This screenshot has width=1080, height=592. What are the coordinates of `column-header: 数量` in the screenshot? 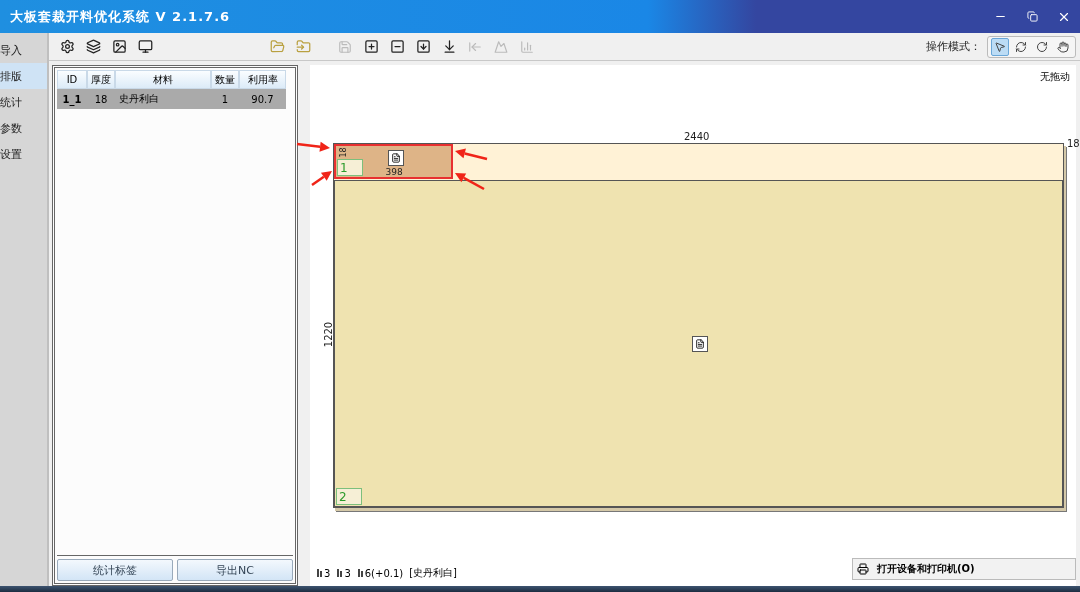 It's located at (225, 79).